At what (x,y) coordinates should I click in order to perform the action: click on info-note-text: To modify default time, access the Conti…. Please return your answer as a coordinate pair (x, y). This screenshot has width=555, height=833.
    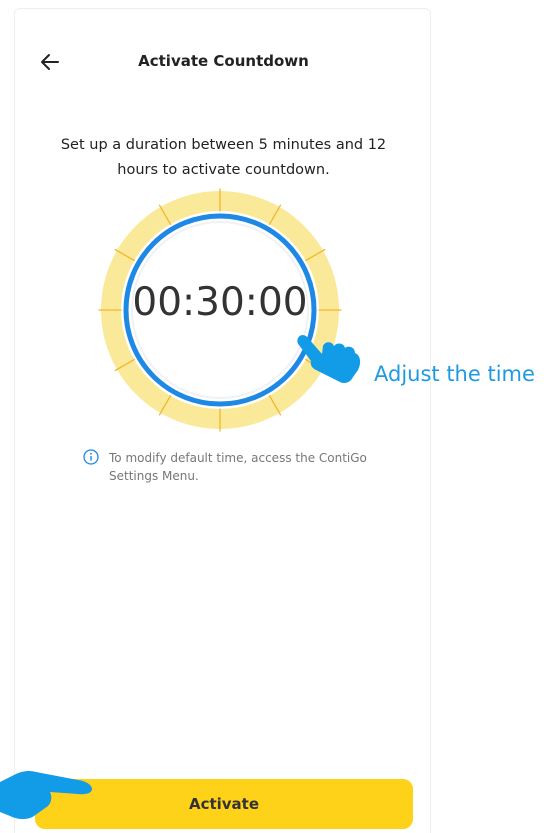
    Looking at the image, I should click on (238, 467).